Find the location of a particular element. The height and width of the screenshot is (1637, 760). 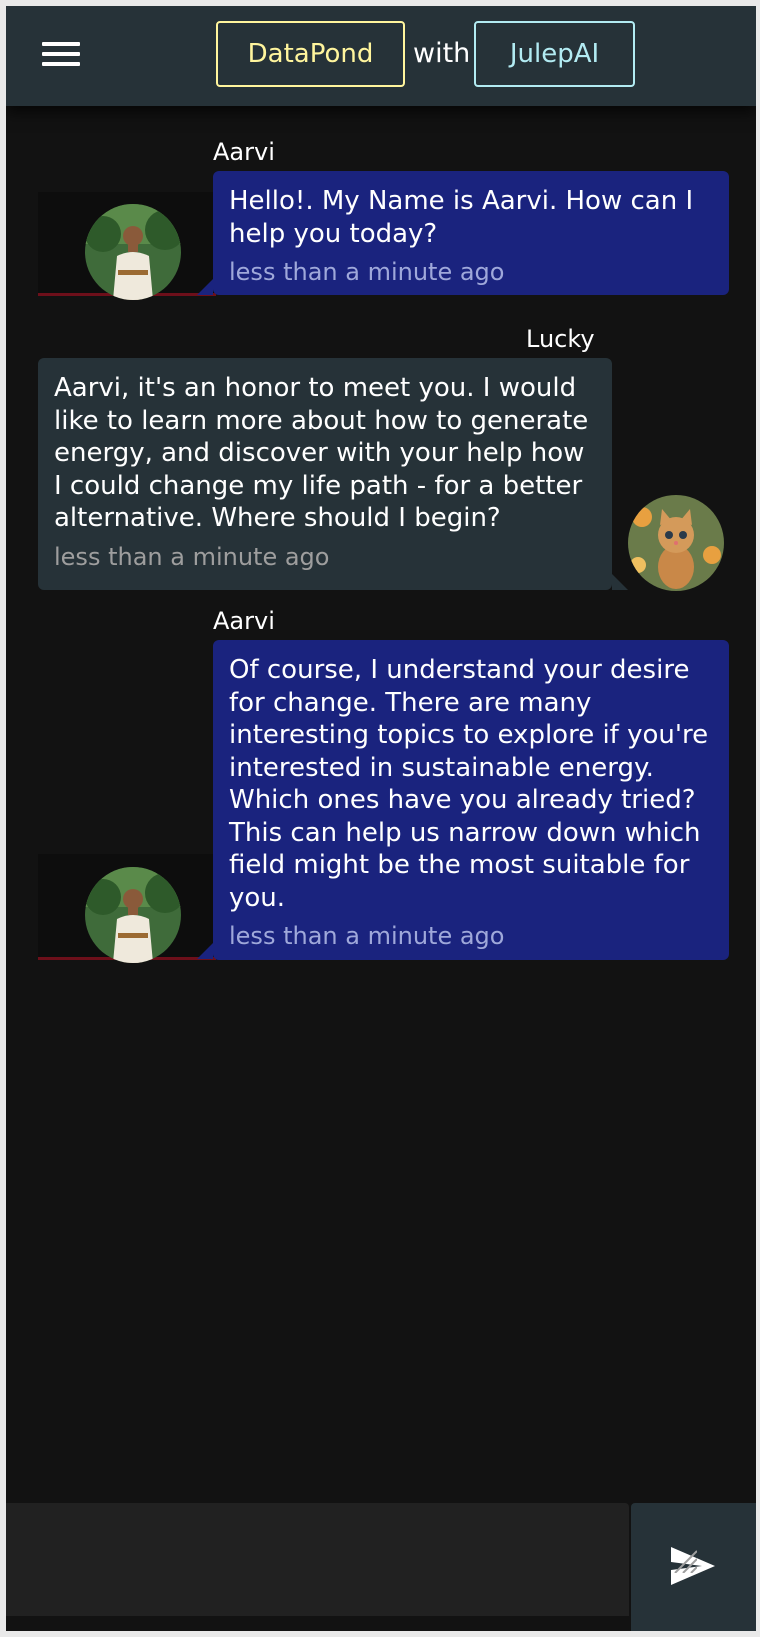

sender-name: Lucky is located at coordinates (560, 339).